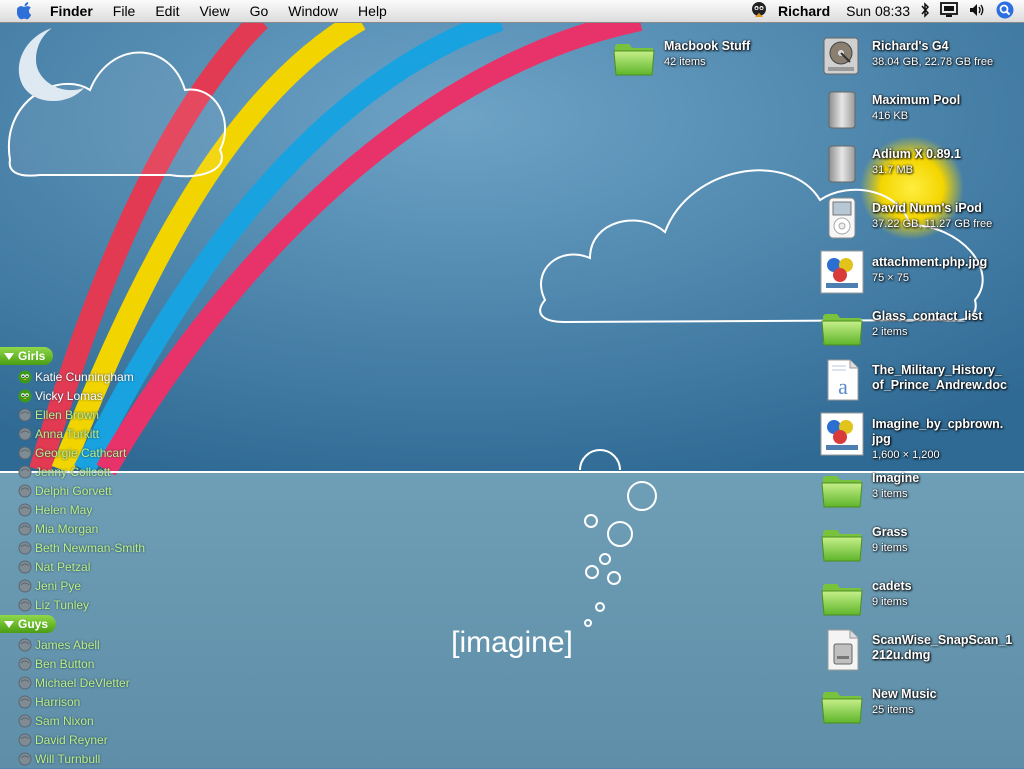 The width and height of the screenshot is (1024, 769). I want to click on buddy-list-item: Nat Petzal, so click(54, 566).